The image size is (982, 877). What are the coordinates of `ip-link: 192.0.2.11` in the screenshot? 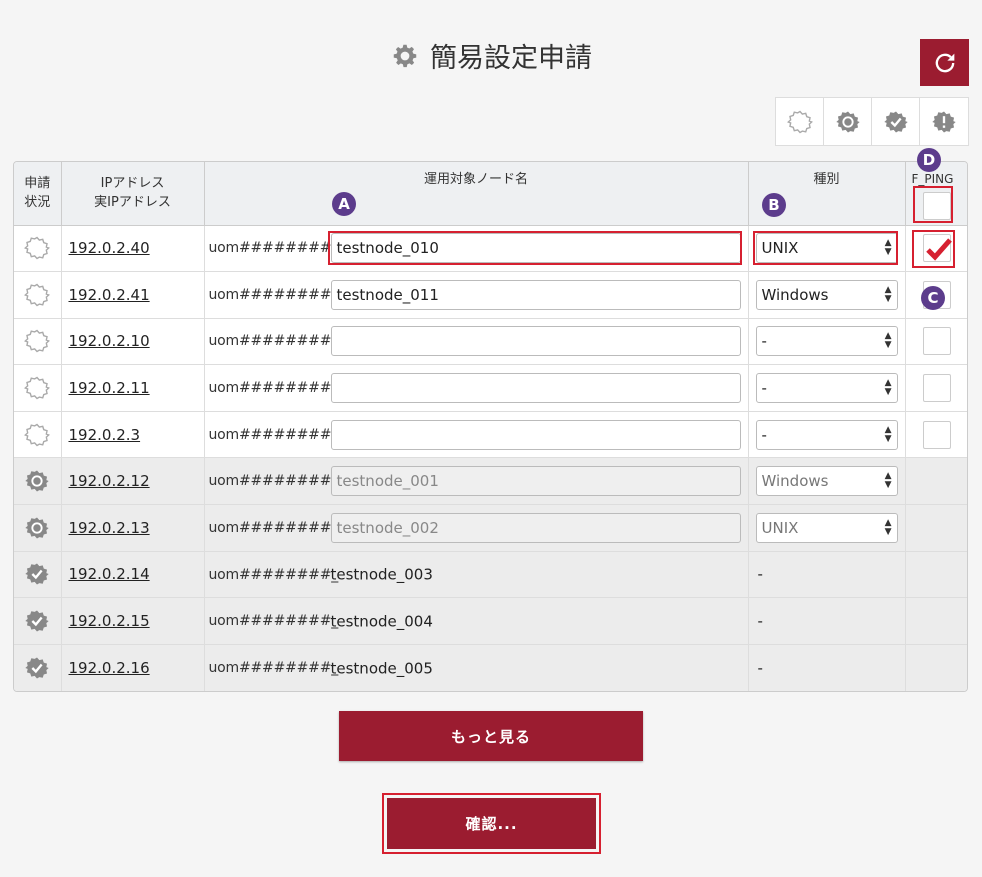 It's located at (109, 388).